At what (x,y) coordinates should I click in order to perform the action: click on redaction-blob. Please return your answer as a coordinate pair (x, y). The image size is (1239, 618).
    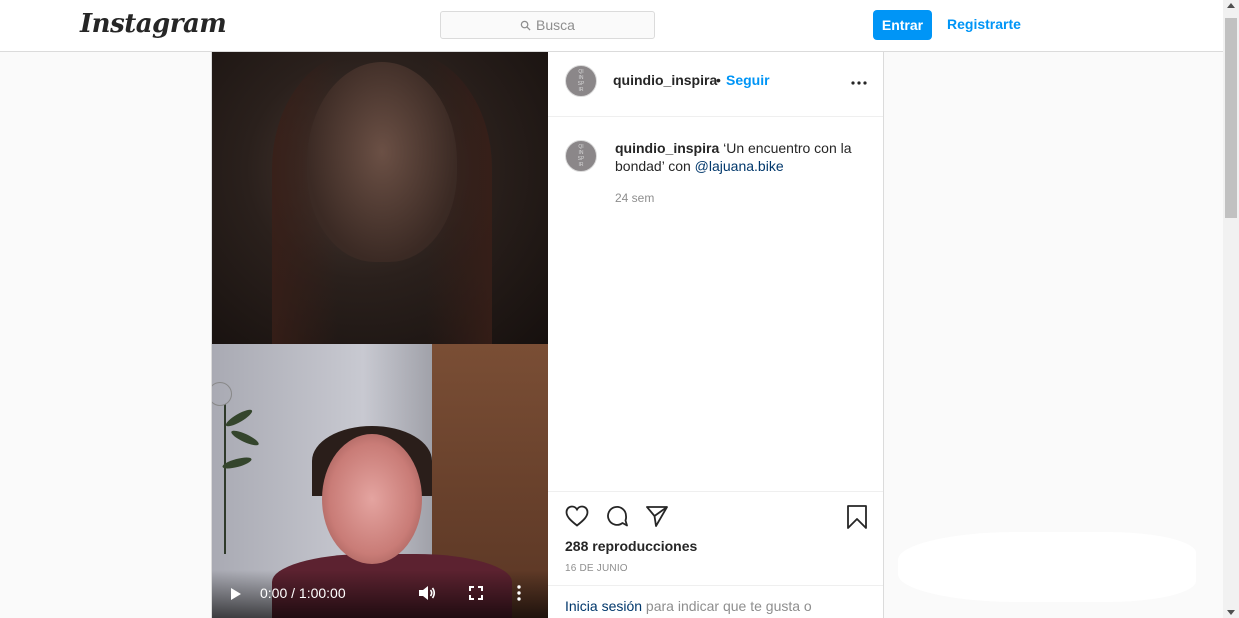
    Looking at the image, I should click on (1047, 567).